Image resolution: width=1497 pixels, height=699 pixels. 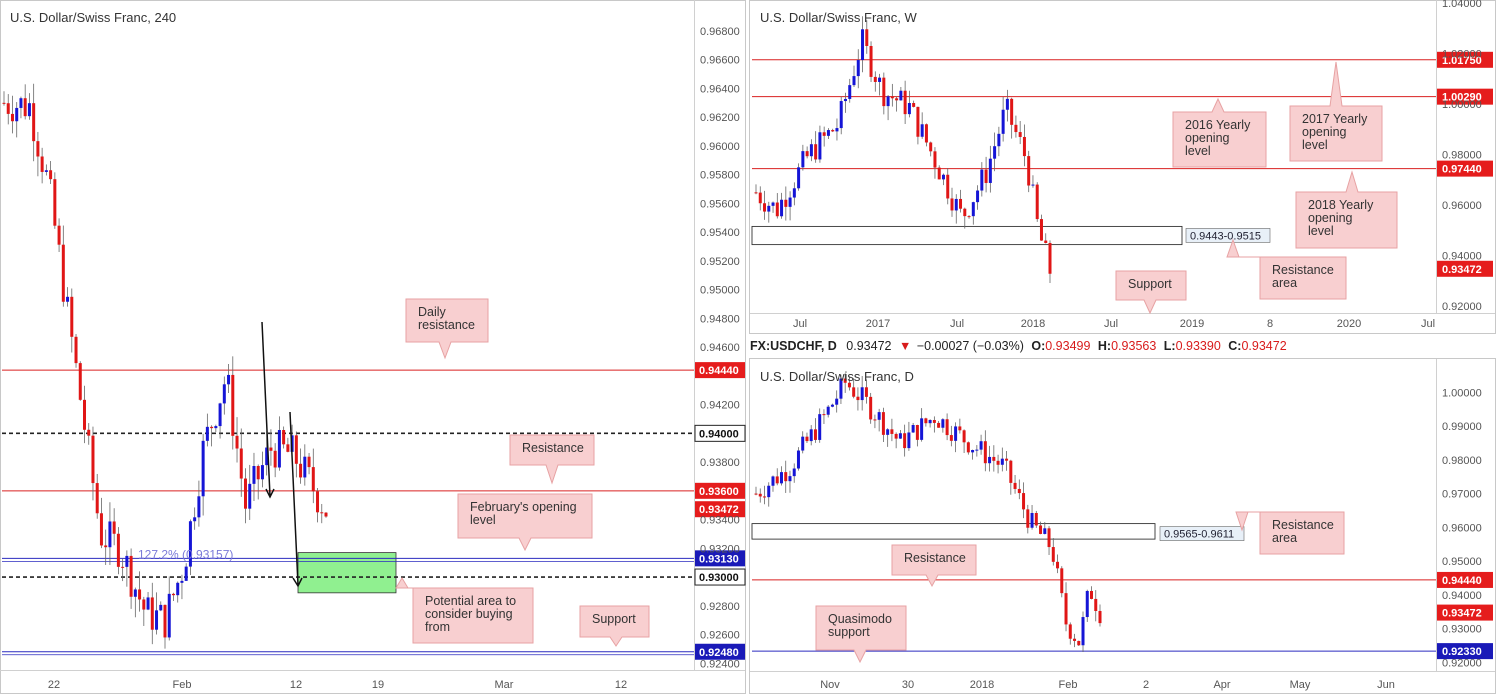 What do you see at coordinates (720, 636) in the screenshot?
I see `price-tick-label: 0.92600` at bounding box center [720, 636].